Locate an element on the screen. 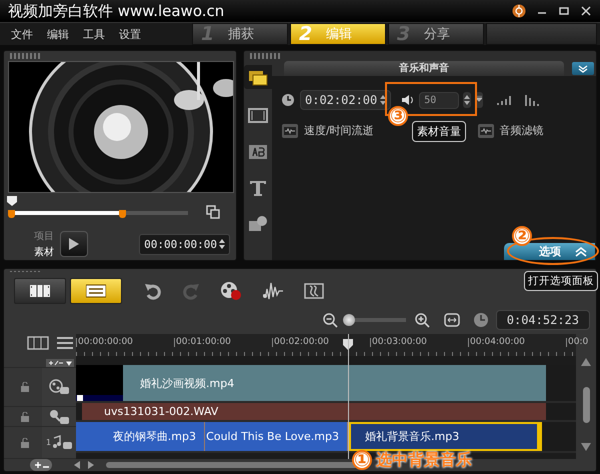  dropdown-icon is located at coordinates (479, 100).